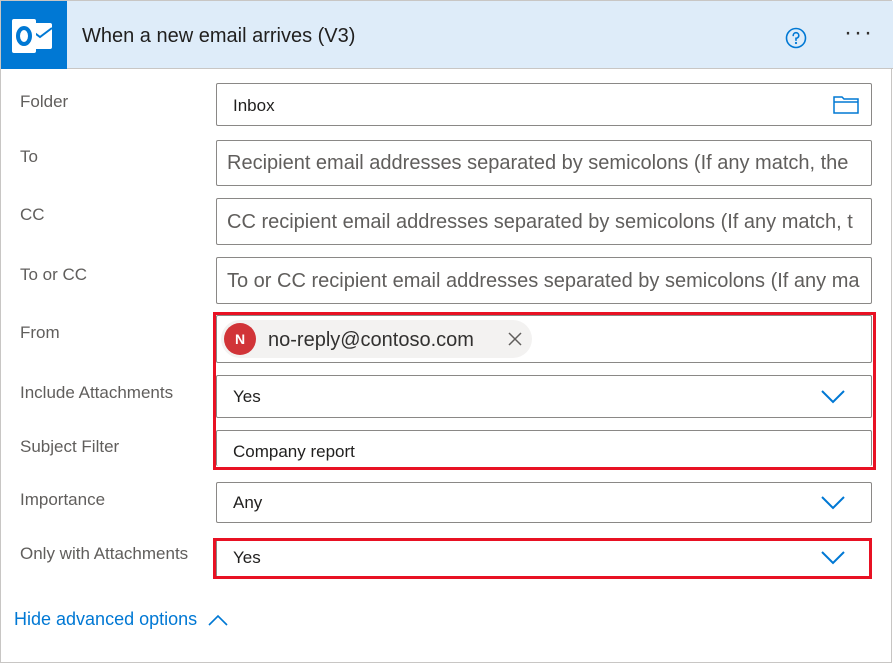 This screenshot has height=665, width=894. Describe the element at coordinates (544, 339) in the screenshot. I see `from-field: N no-reply@contoso.com` at that location.